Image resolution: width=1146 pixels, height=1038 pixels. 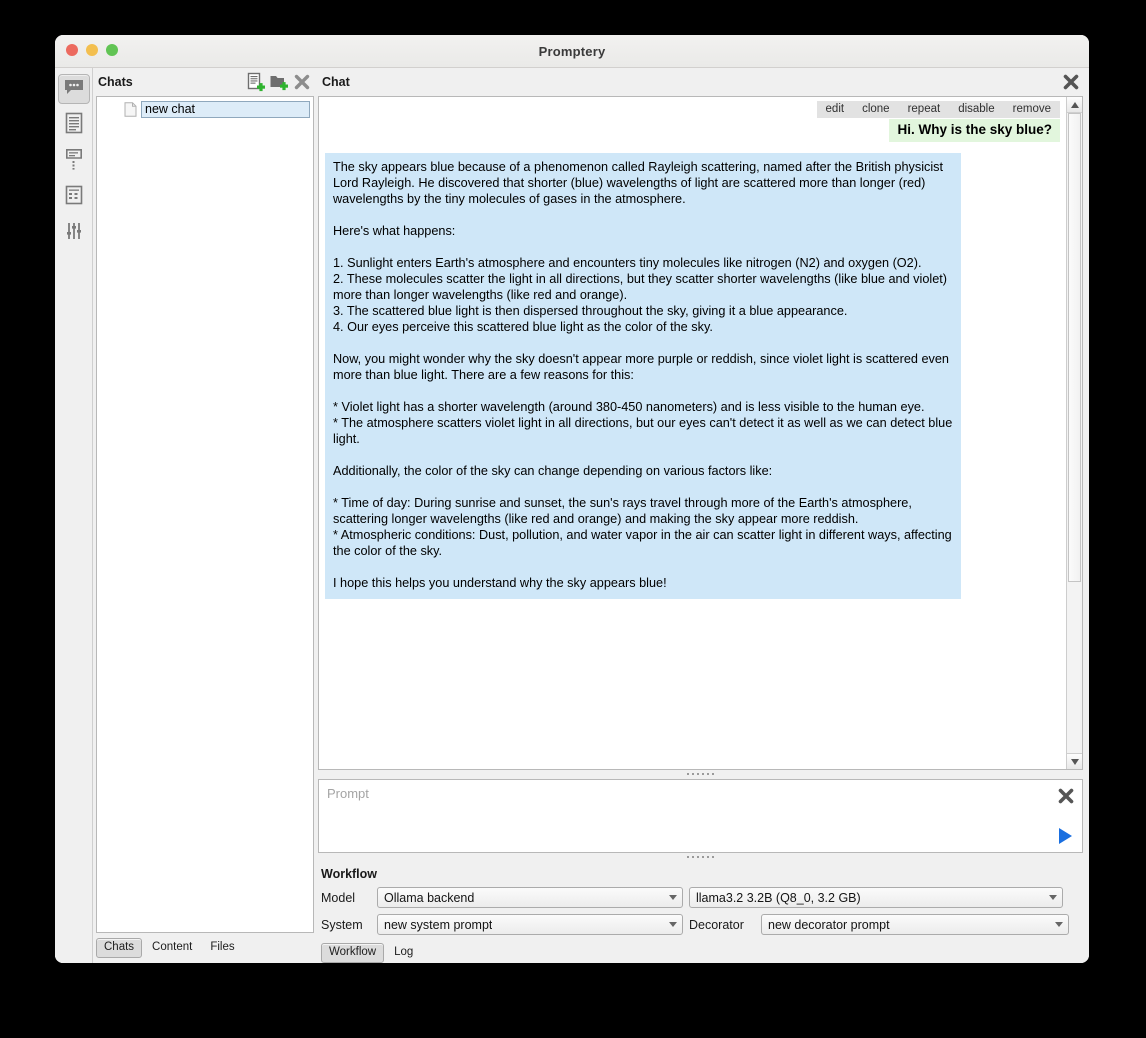 I want to click on sliders-icon, so click(x=74, y=233).